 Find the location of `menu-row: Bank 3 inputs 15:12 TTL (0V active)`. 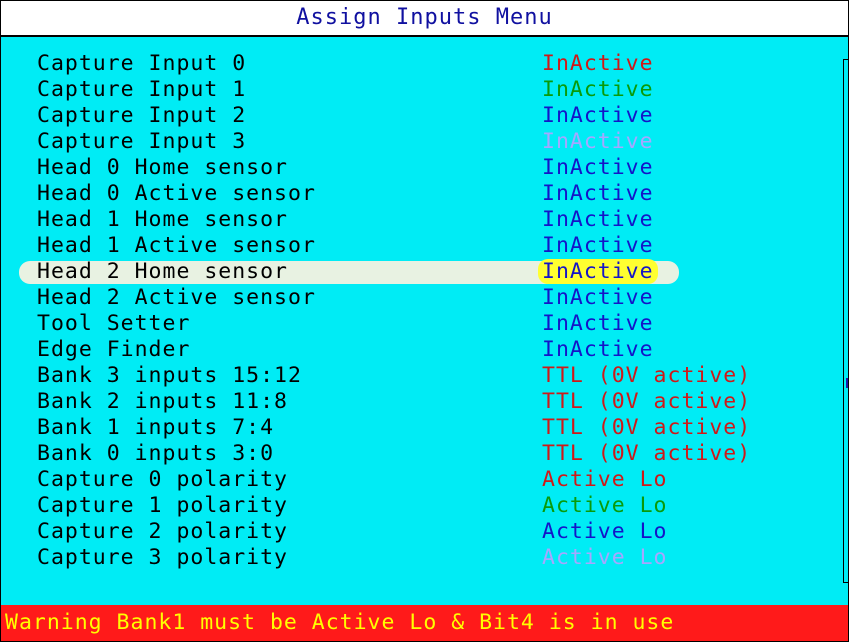

menu-row: Bank 3 inputs 15:12 TTL (0V active) is located at coordinates (424, 376).